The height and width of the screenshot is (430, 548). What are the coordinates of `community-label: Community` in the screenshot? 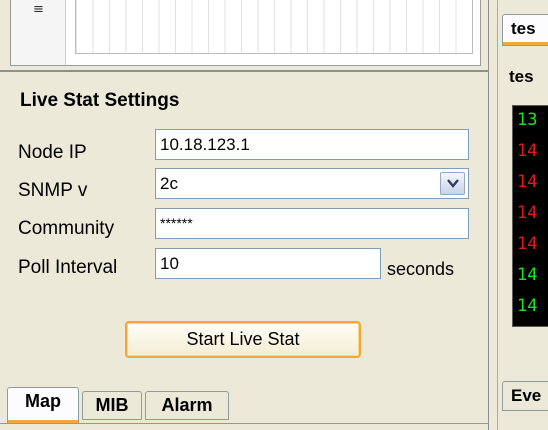 It's located at (66, 228).